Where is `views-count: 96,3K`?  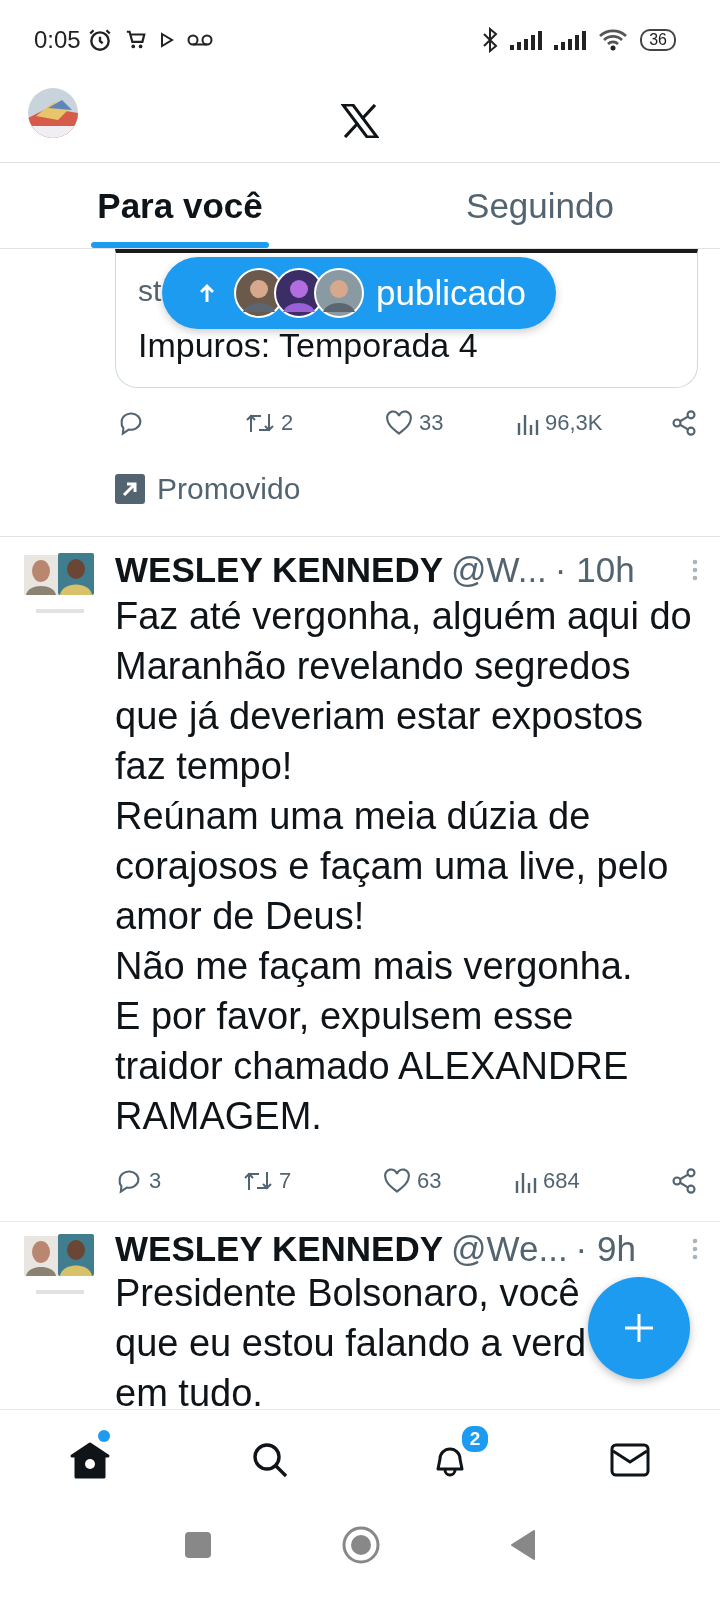
views-count: 96,3K is located at coordinates (574, 423).